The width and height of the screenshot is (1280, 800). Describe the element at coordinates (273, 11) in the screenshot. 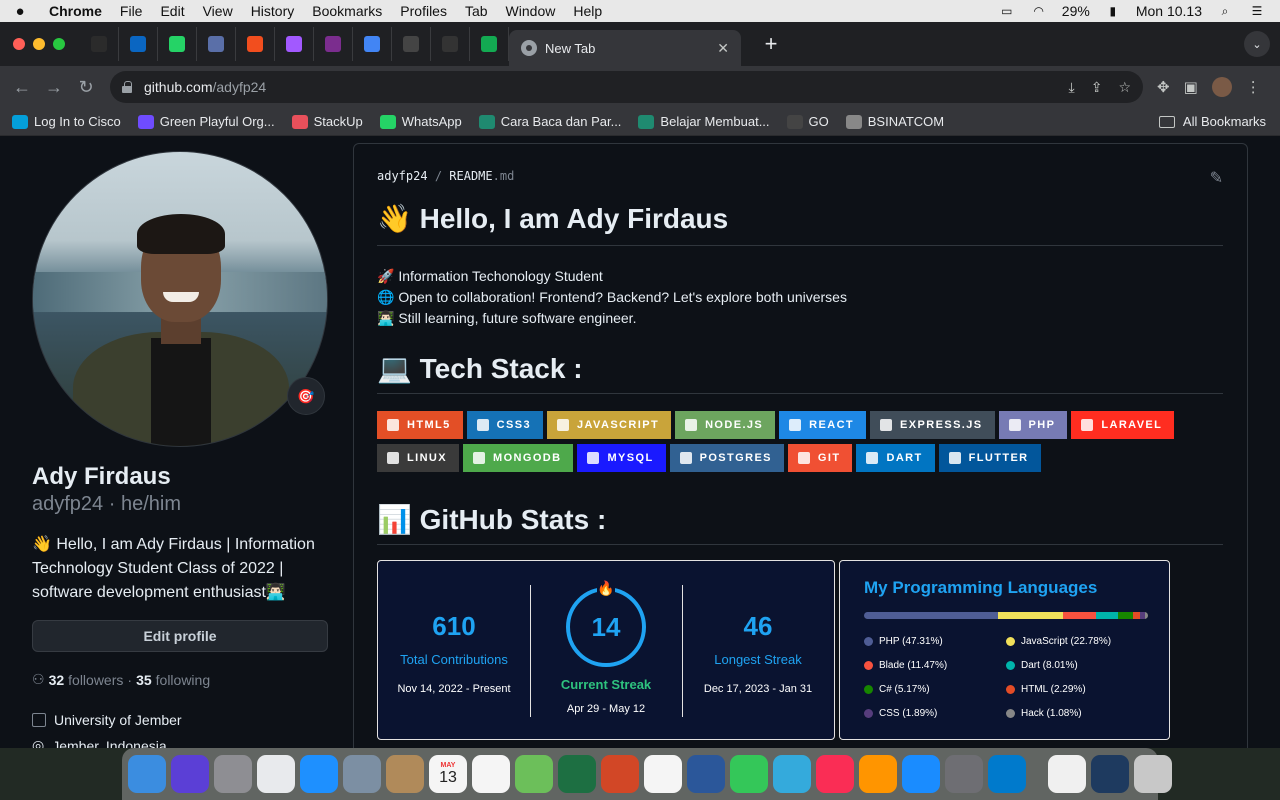

I see `menu-history: History` at that location.